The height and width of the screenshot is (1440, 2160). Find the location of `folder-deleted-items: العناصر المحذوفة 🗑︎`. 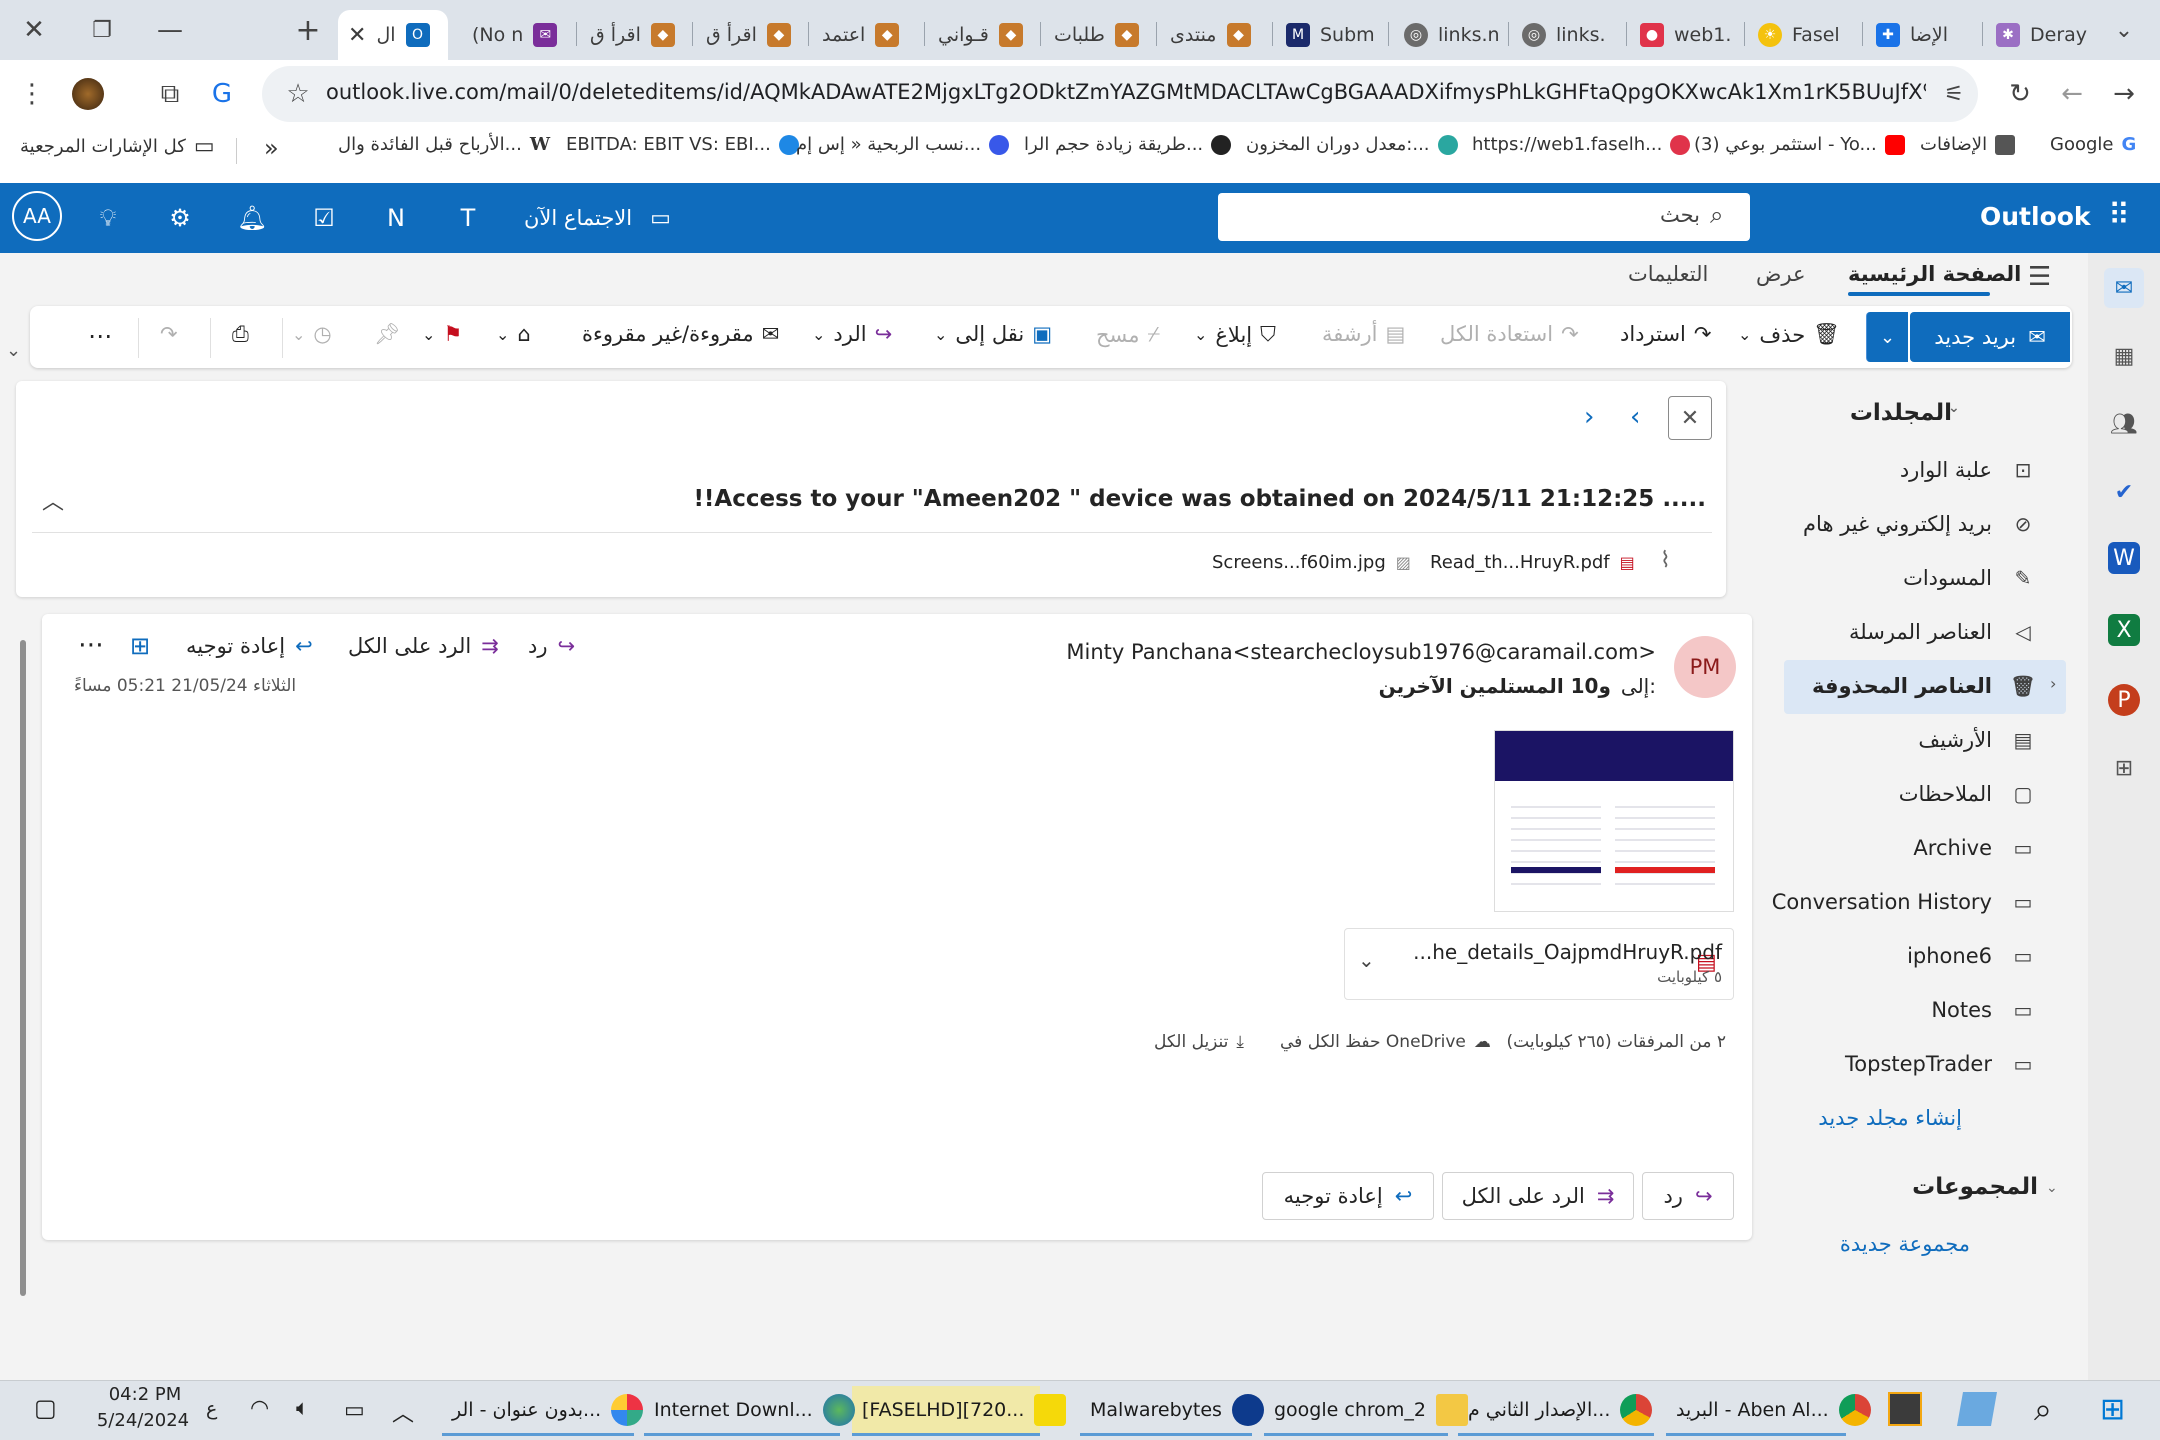

folder-deleted-items: العناصر المحذوفة 🗑︎ is located at coordinates (1924, 686).